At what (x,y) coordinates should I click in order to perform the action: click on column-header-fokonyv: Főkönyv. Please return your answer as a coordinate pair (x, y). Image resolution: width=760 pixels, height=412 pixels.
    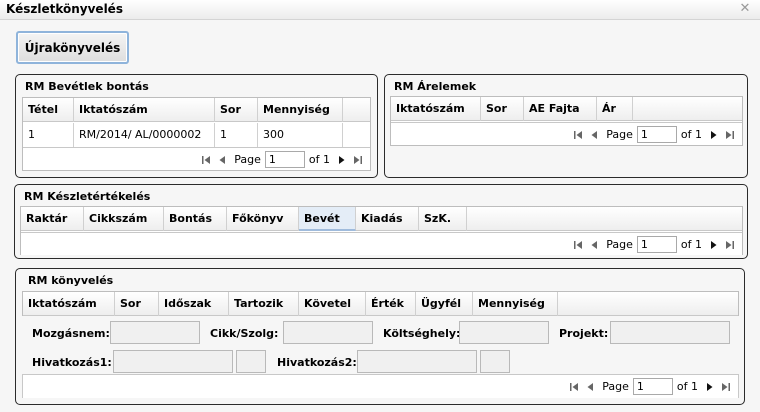
    Looking at the image, I should click on (263, 219).